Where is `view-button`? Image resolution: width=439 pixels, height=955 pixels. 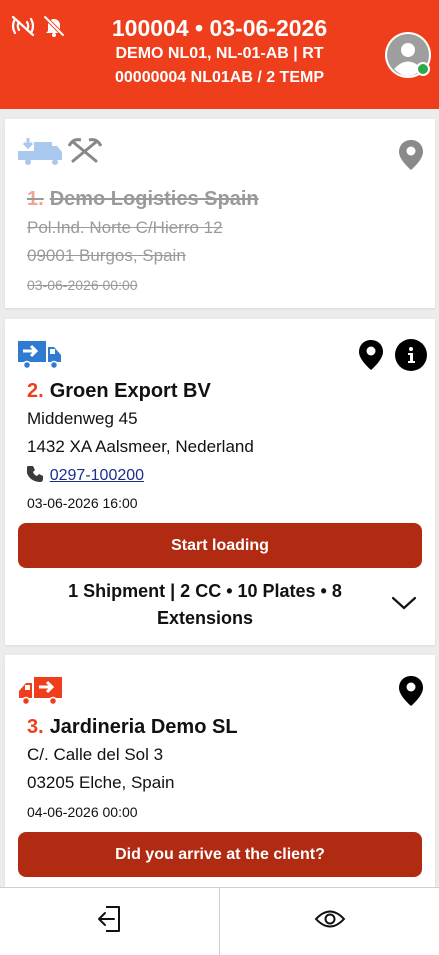 view-button is located at coordinates (329, 921).